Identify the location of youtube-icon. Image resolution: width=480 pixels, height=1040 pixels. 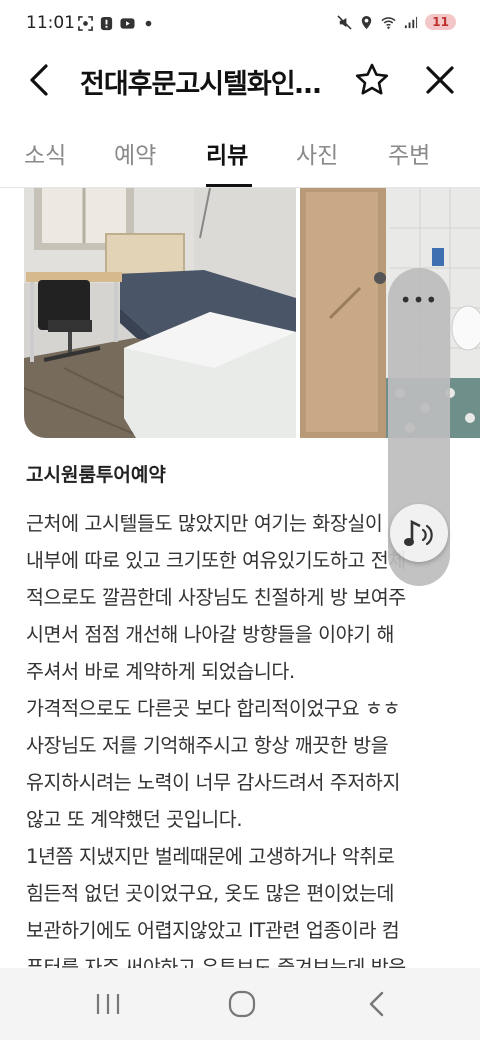
(127, 23).